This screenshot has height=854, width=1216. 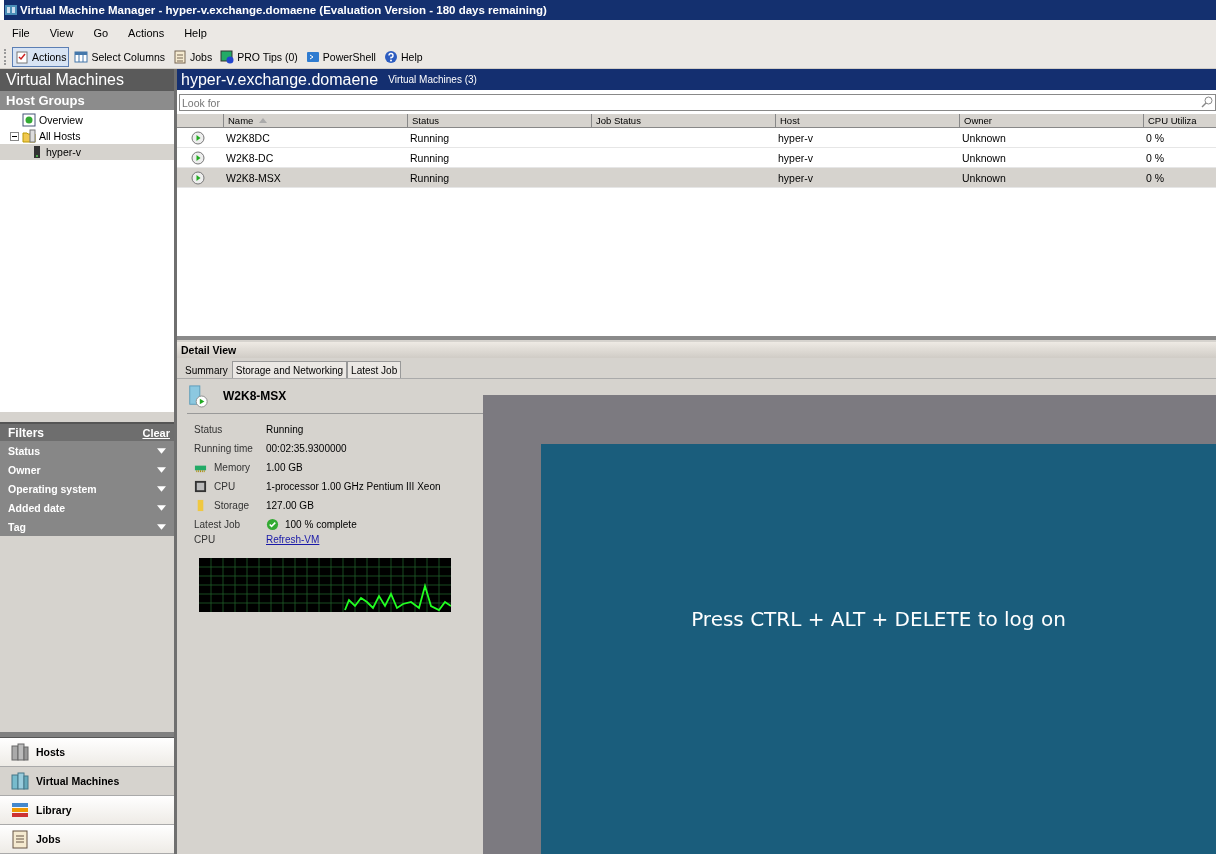 I want to click on help-icon, so click(x=390, y=56).